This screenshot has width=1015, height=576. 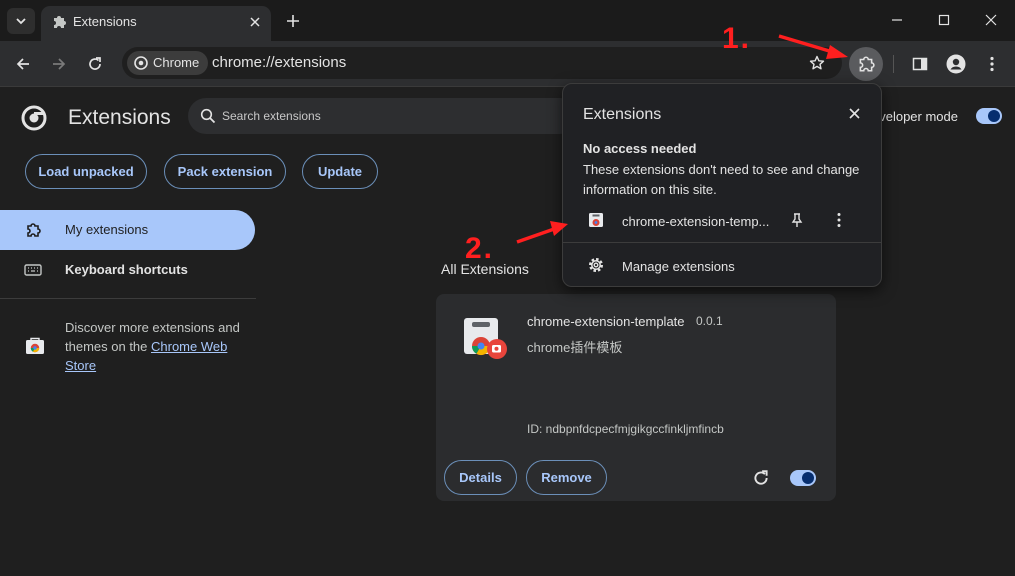 I want to click on tab-title: Extensions, so click(x=105, y=21).